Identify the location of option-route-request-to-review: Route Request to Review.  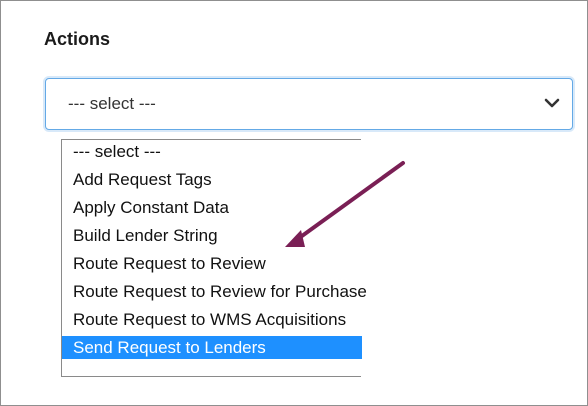
(212, 263).